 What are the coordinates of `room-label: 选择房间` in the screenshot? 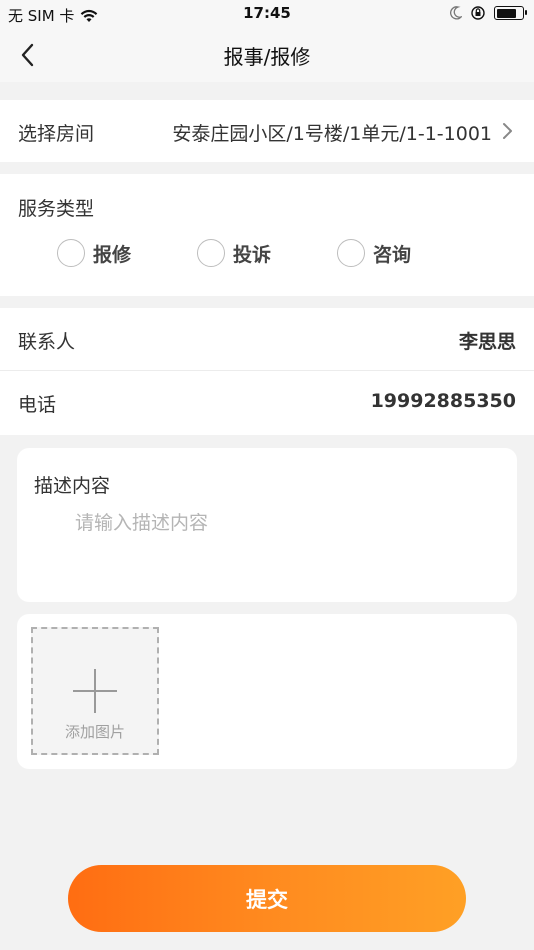 It's located at (56, 134).